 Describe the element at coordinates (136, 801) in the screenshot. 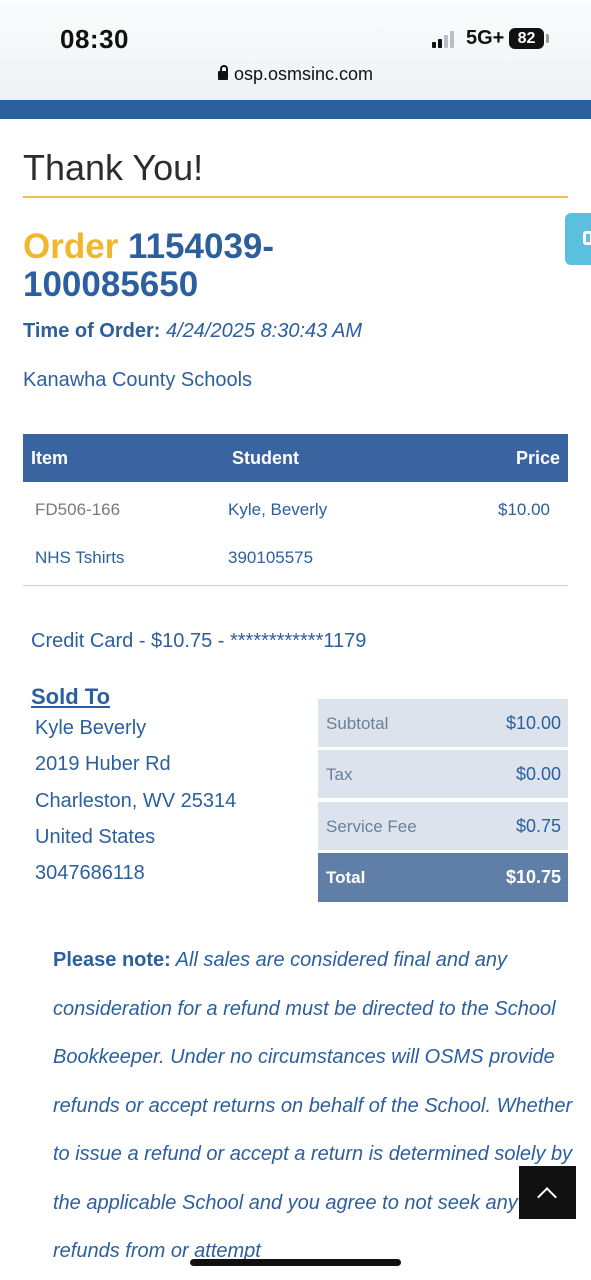

I see `sold-to-city: Charleston, WV 25314` at that location.